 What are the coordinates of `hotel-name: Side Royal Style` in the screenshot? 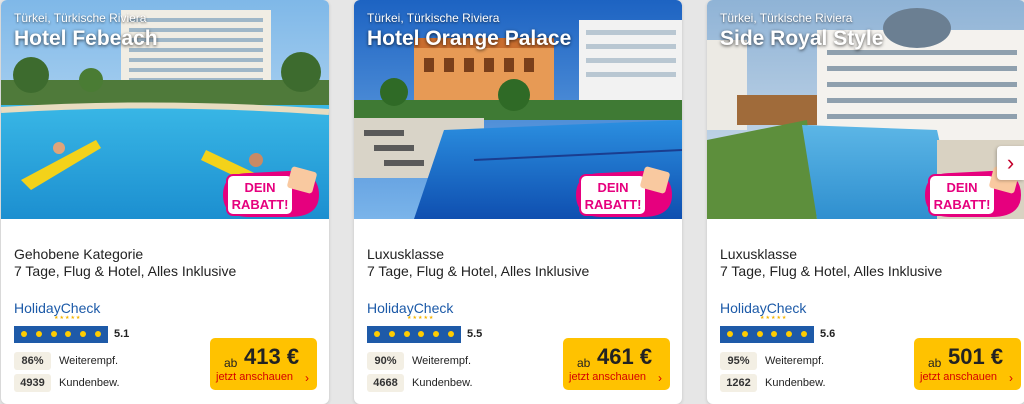 It's located at (801, 39).